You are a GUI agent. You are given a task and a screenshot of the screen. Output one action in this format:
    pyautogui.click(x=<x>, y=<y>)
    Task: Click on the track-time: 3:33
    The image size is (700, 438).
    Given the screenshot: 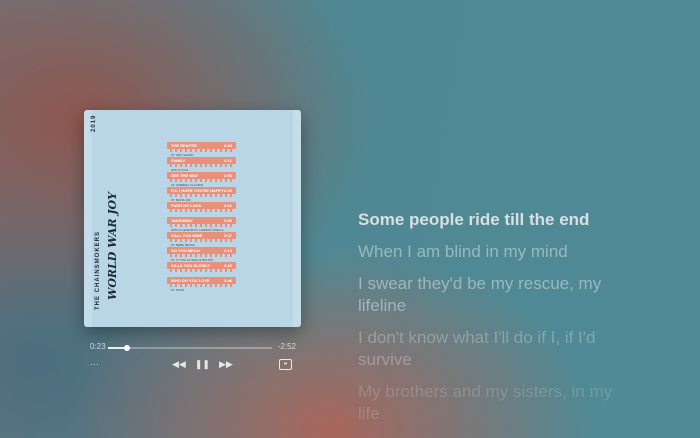 What is the action you would take?
    pyautogui.click(x=227, y=265)
    